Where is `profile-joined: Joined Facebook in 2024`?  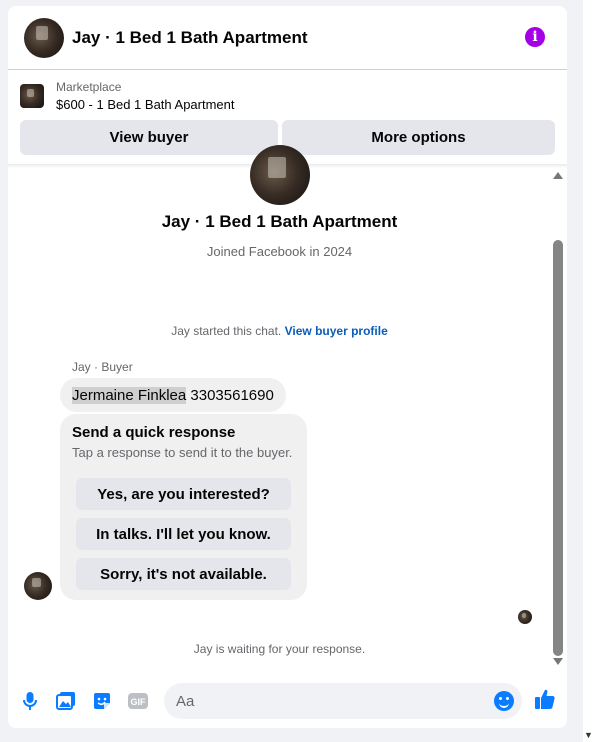 profile-joined: Joined Facebook in 2024 is located at coordinates (279, 251).